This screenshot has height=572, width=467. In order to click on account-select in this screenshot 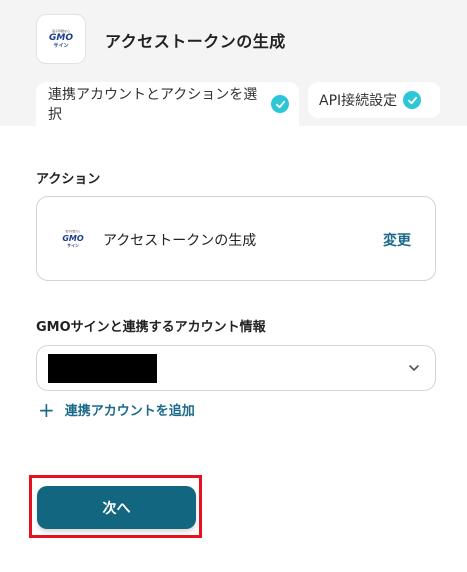, I will do `click(236, 368)`.